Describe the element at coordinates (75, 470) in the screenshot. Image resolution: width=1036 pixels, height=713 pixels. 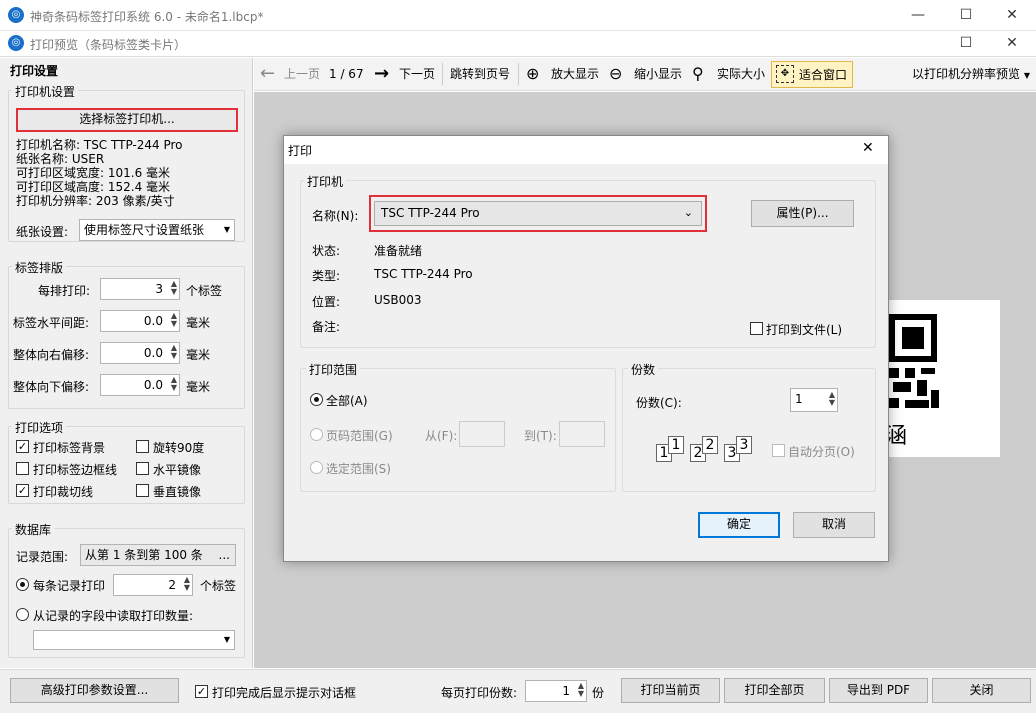
I see `print-border-label: 打印标签边框线` at that location.